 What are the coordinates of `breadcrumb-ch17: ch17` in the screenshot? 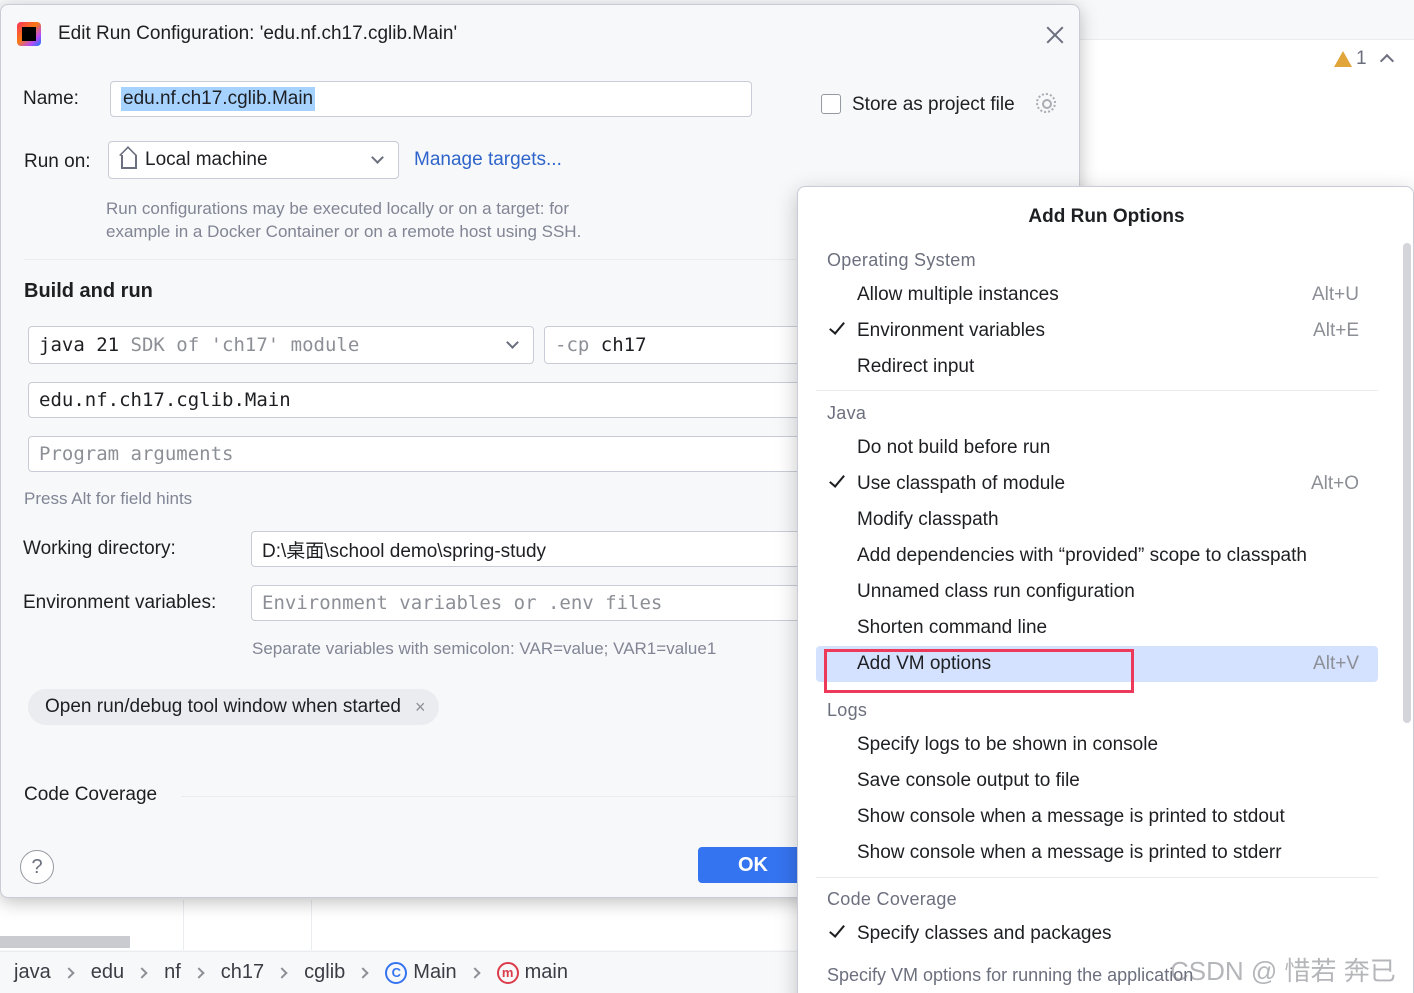 It's located at (242, 972).